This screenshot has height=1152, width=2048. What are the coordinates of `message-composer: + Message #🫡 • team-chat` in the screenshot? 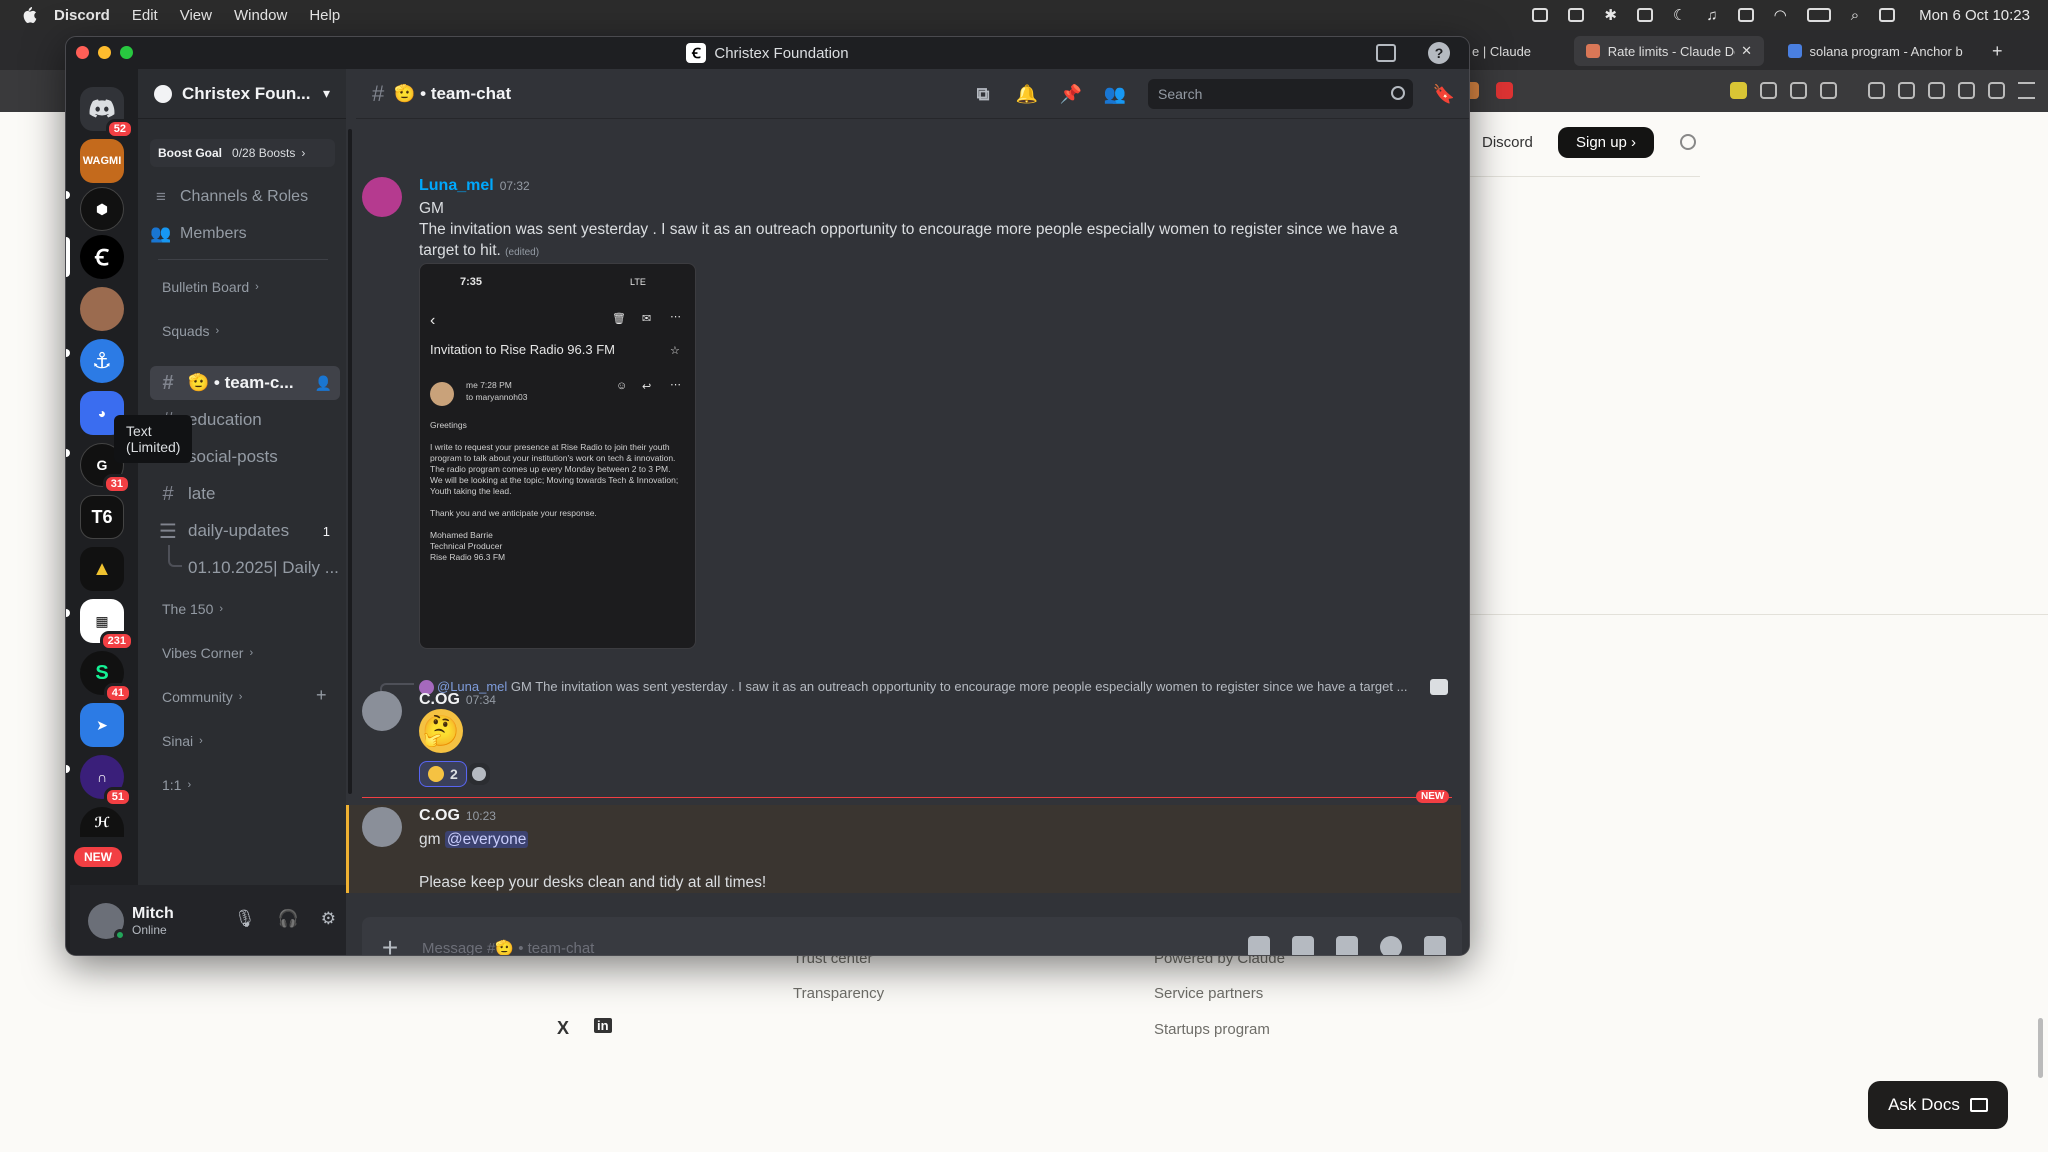 It's located at (912, 936).